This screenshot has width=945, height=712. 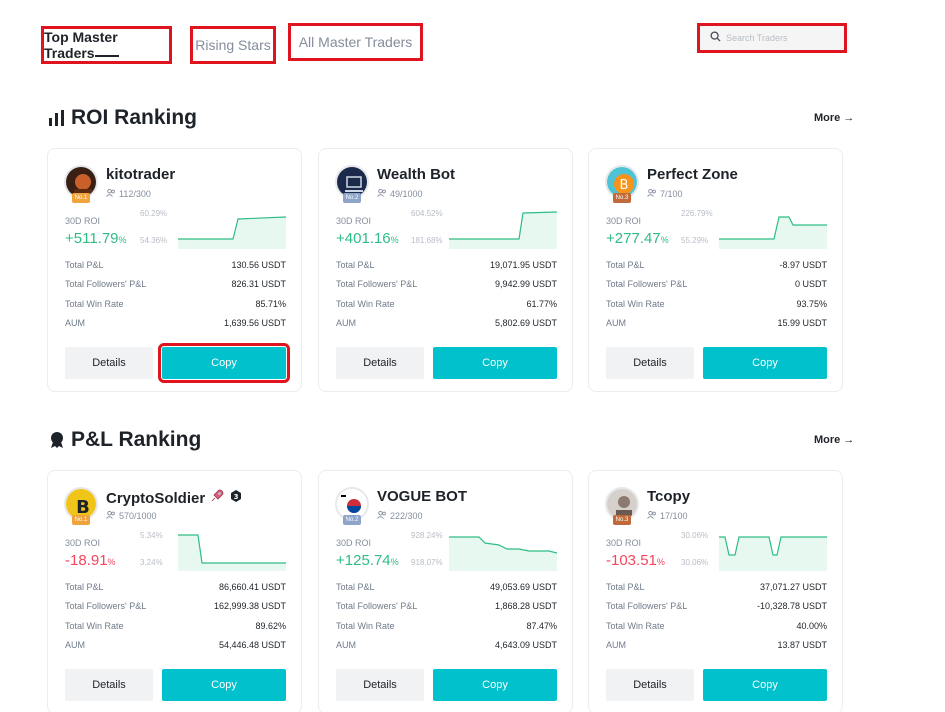 I want to click on trader-name: Tcopy, so click(x=668, y=496).